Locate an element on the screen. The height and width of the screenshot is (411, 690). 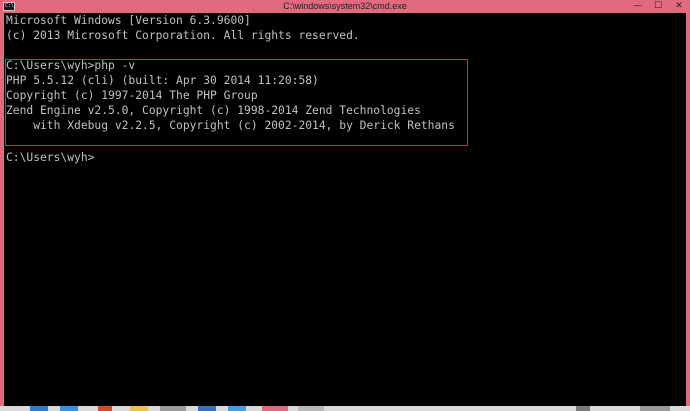
maximize-button: ☐ is located at coordinates (658, 6).